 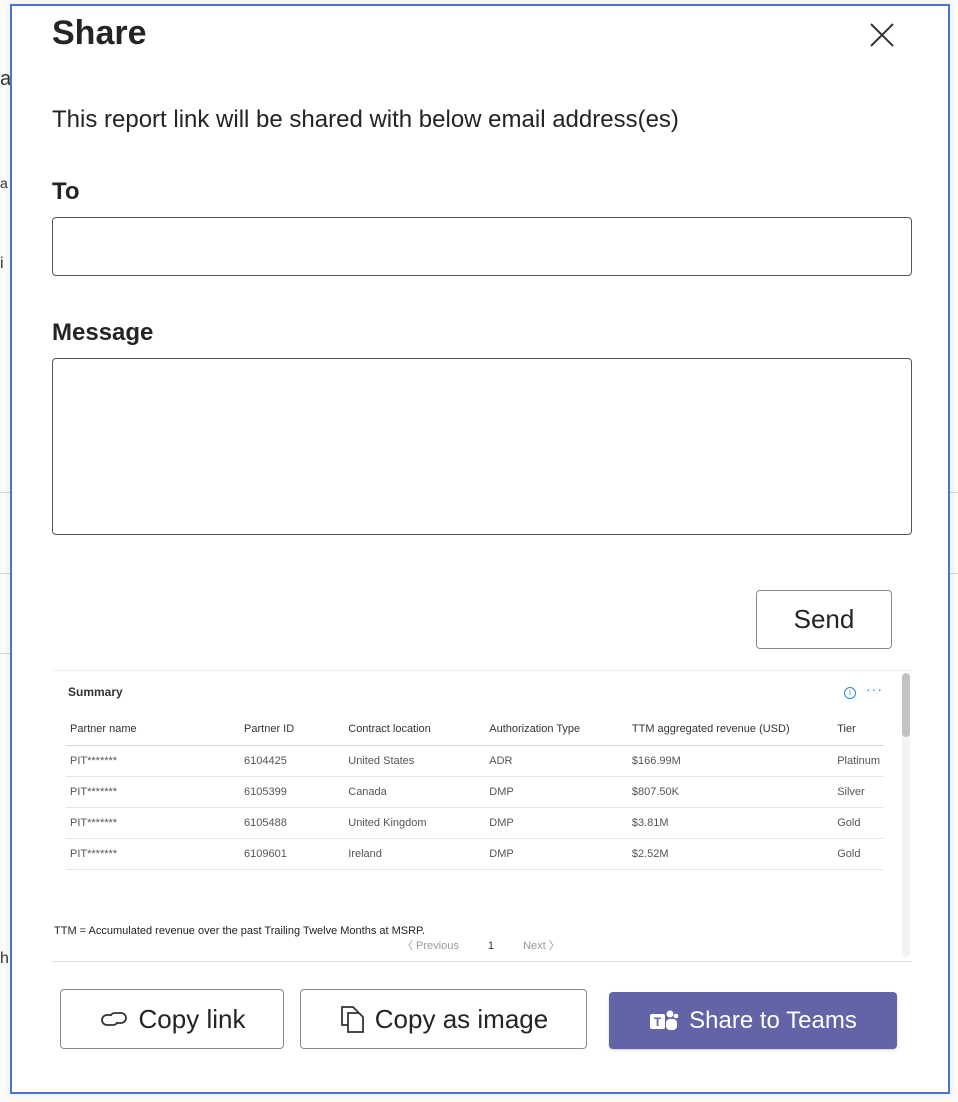 What do you see at coordinates (658, 1022) in the screenshot?
I see `svg-text: T` at bounding box center [658, 1022].